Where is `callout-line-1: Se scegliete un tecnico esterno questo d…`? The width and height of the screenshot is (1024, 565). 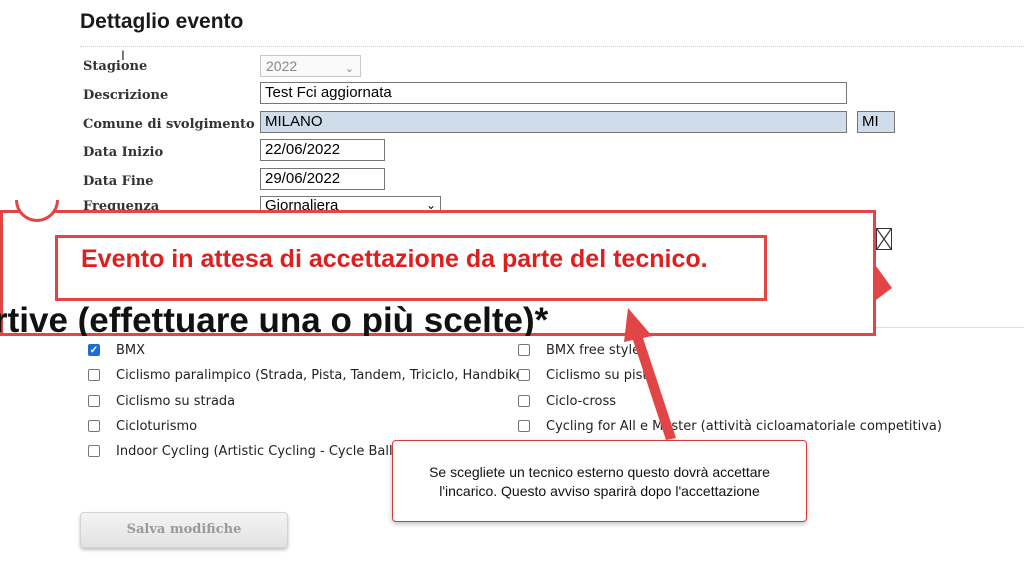
callout-line-1: Se scegliete un tecnico esterno questo d… is located at coordinates (599, 472).